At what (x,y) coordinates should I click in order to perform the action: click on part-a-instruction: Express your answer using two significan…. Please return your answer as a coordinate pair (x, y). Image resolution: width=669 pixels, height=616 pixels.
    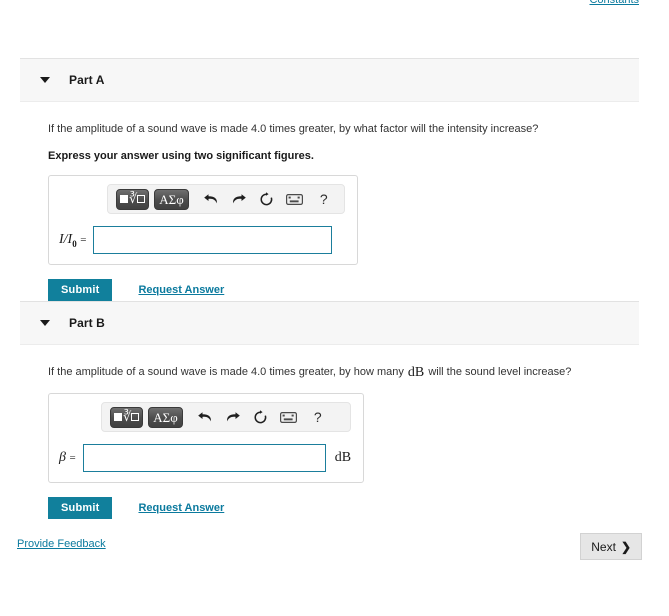
    Looking at the image, I should click on (181, 156).